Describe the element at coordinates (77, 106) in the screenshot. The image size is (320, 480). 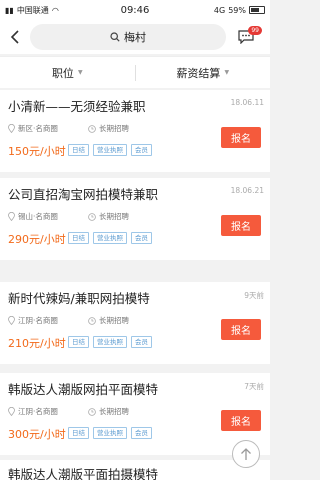
I see `job-title: 小清新——无须经验兼职` at that location.